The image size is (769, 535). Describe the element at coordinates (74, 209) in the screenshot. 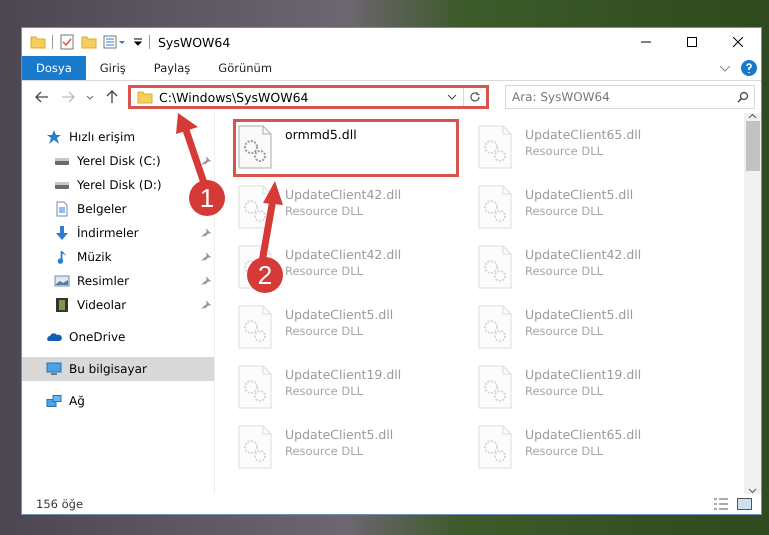

I see `sidebar-item: Belgeler` at that location.